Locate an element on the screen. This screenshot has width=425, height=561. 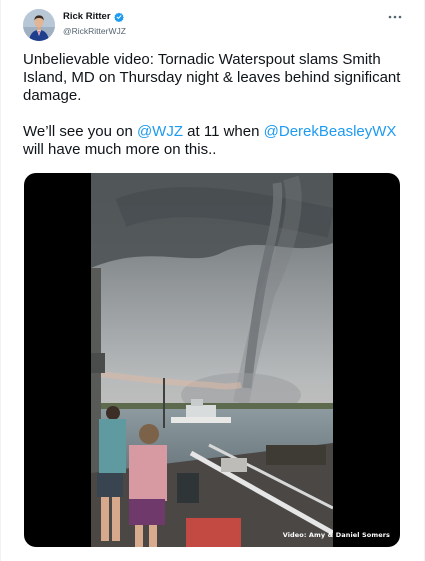
avatar-image is located at coordinates (39, 25).